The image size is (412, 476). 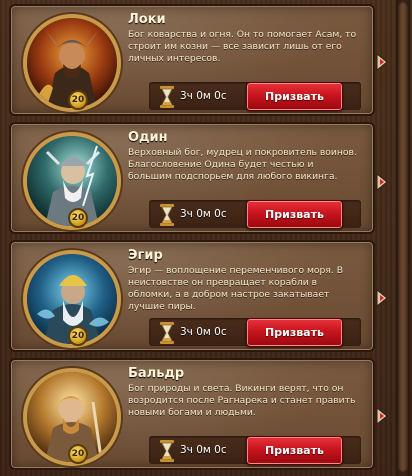 What do you see at coordinates (147, 19) in the screenshot?
I see `god-name: Локи` at bounding box center [147, 19].